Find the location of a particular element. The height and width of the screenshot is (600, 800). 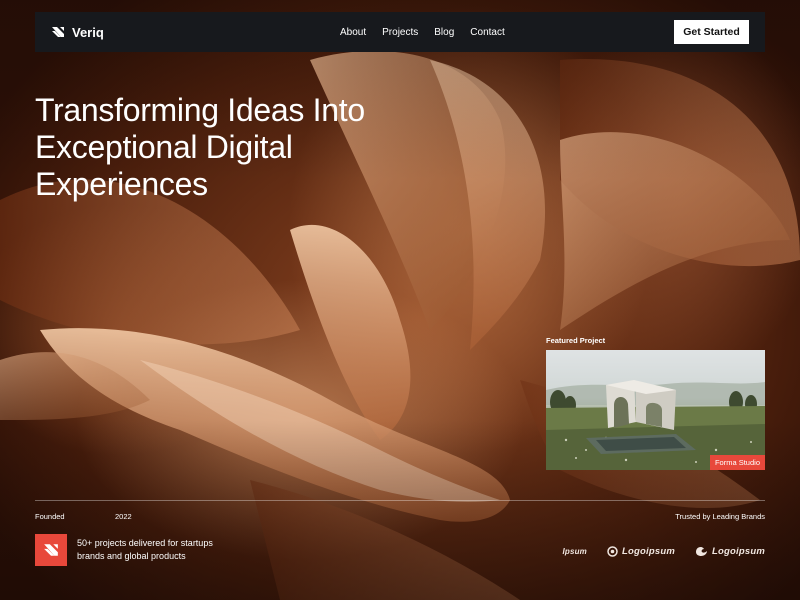

hero-title-line: Experiences is located at coordinates (121, 184).